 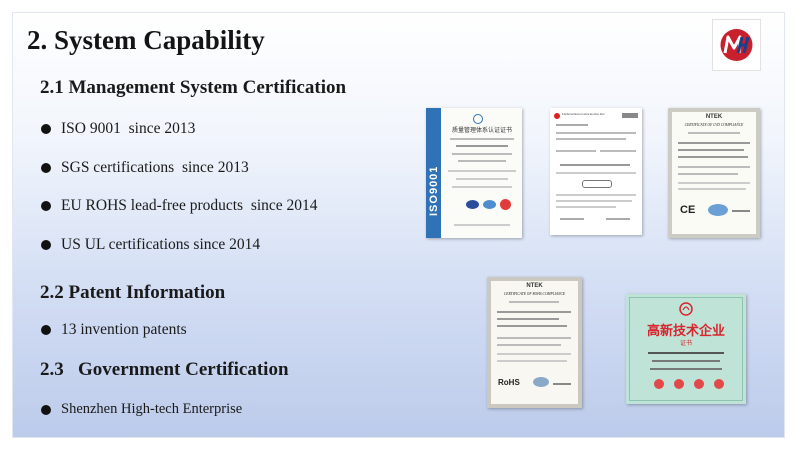 What do you see at coordinates (124, 329) in the screenshot?
I see `list-item-text: 13 invention patents` at bounding box center [124, 329].